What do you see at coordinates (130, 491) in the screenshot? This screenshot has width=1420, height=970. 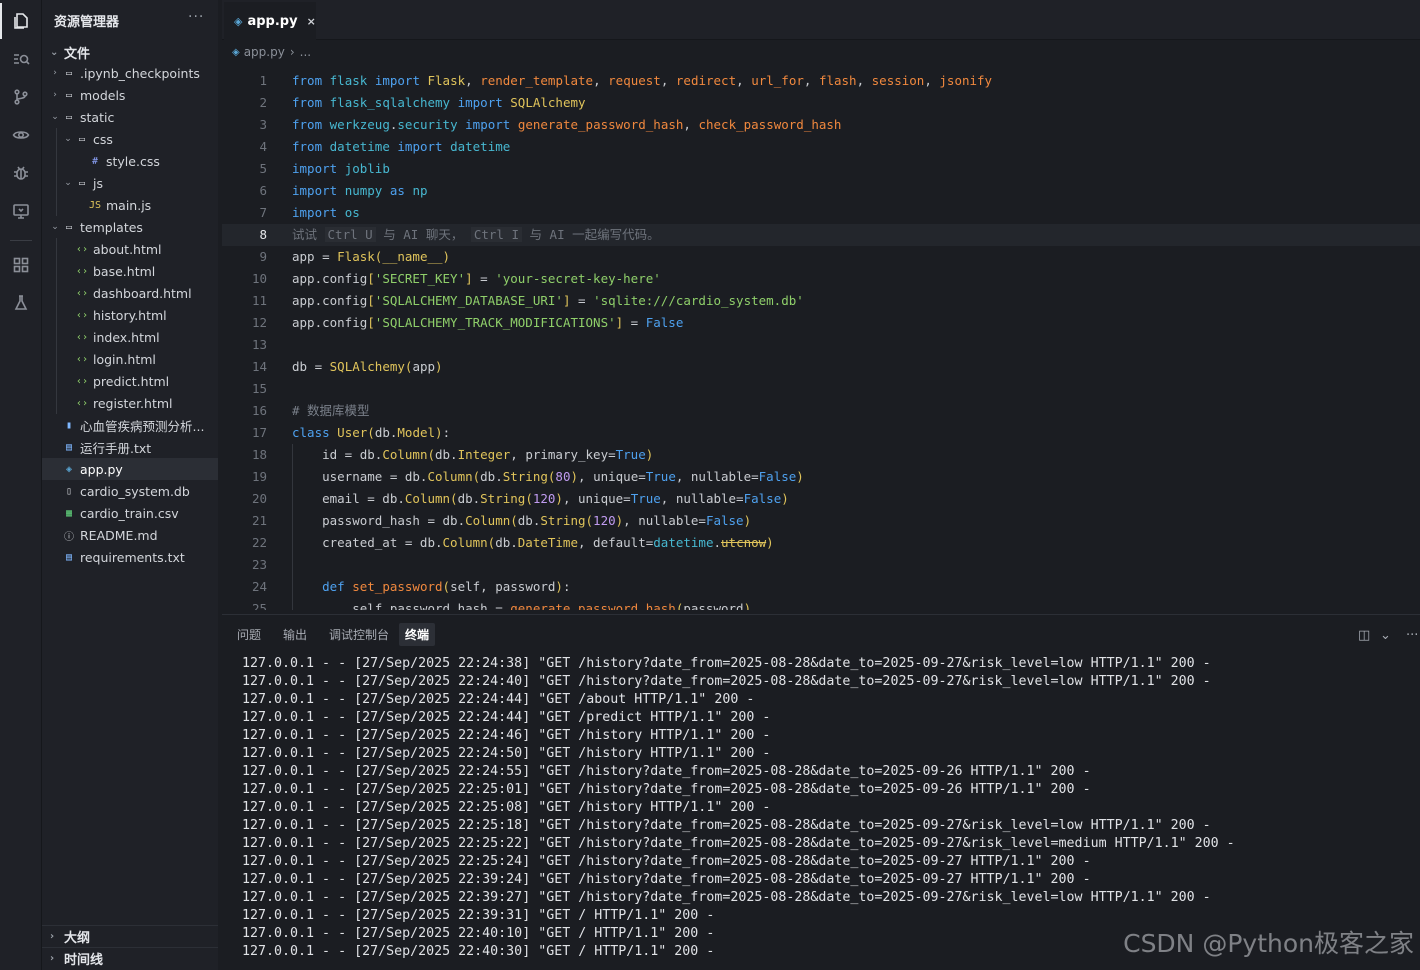 I see `tree-item: ▯ cardio_system.db` at bounding box center [130, 491].